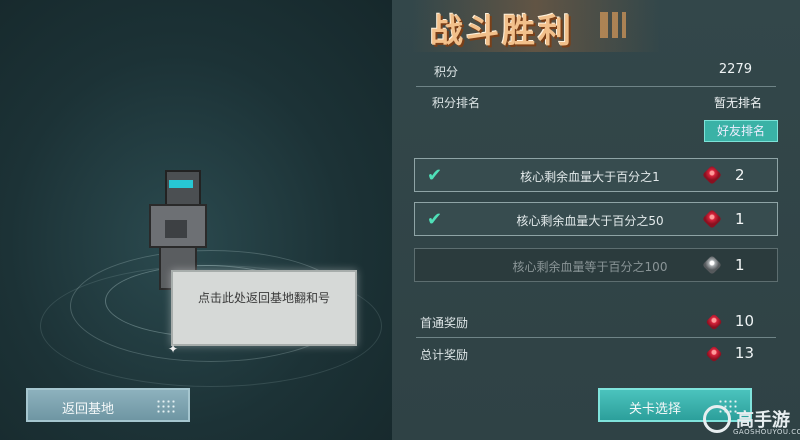 The height and width of the screenshot is (440, 800). I want to click on task-label: 核心剩余血量大于百分之1, so click(590, 177).